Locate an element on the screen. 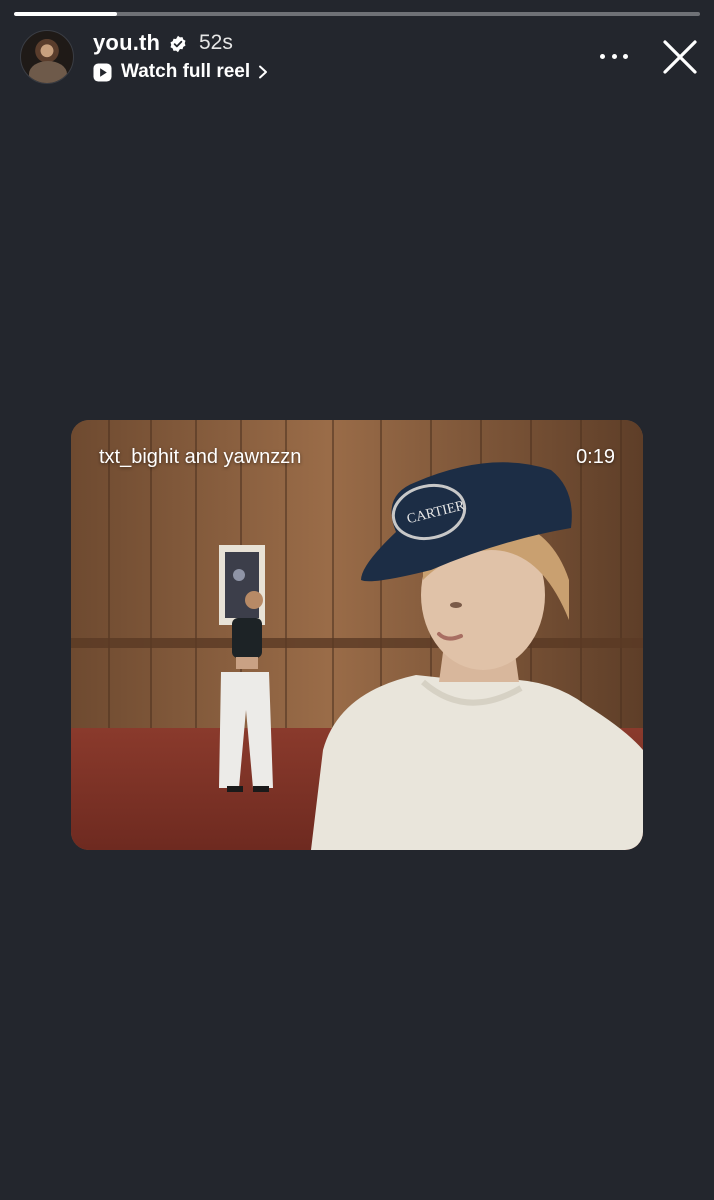  story-progress-fill is located at coordinates (65, 14).